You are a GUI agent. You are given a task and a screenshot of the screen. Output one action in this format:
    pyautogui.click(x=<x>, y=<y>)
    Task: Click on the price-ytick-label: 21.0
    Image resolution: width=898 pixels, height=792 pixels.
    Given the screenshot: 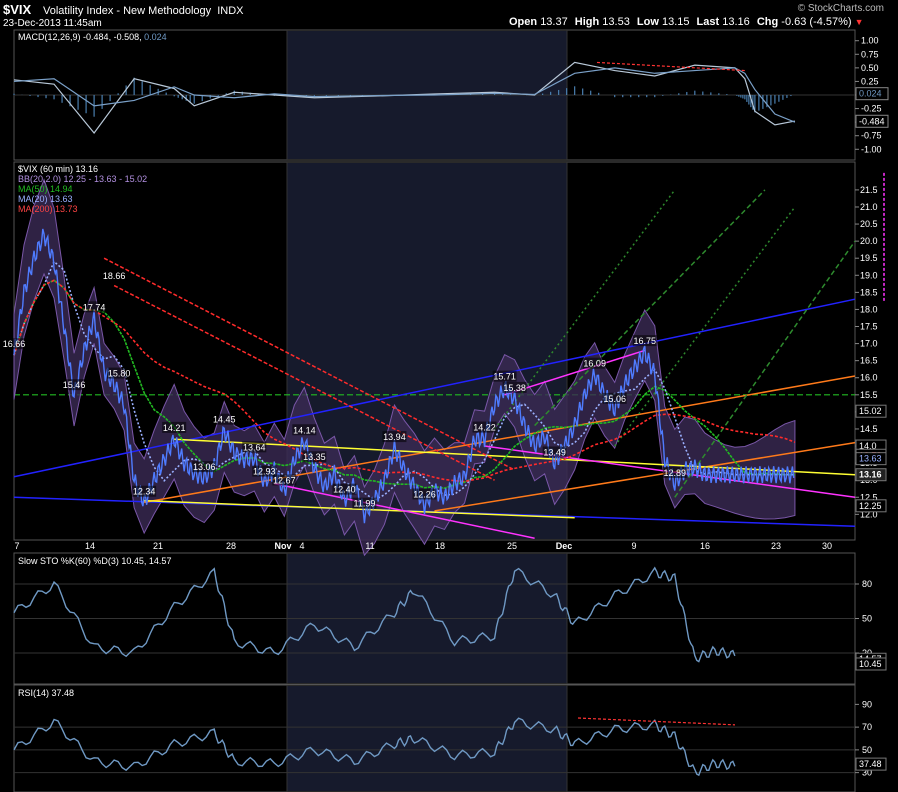 What is the action you would take?
    pyautogui.click(x=869, y=207)
    